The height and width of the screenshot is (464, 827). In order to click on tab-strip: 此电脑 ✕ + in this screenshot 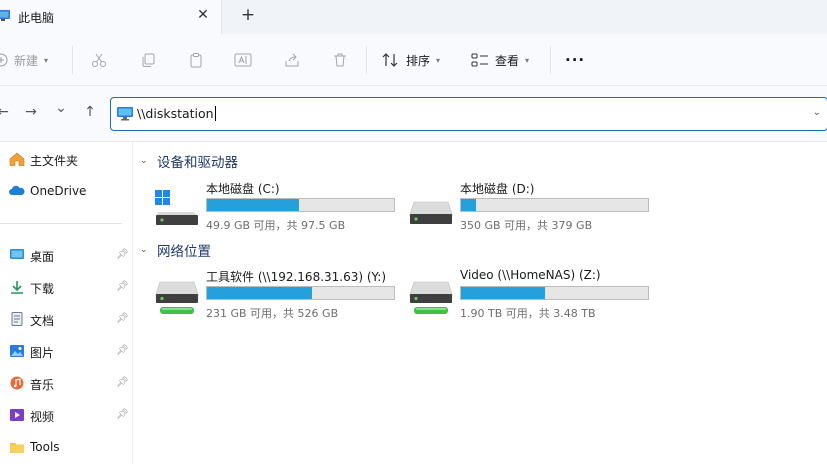, I will do `click(413, 17)`.